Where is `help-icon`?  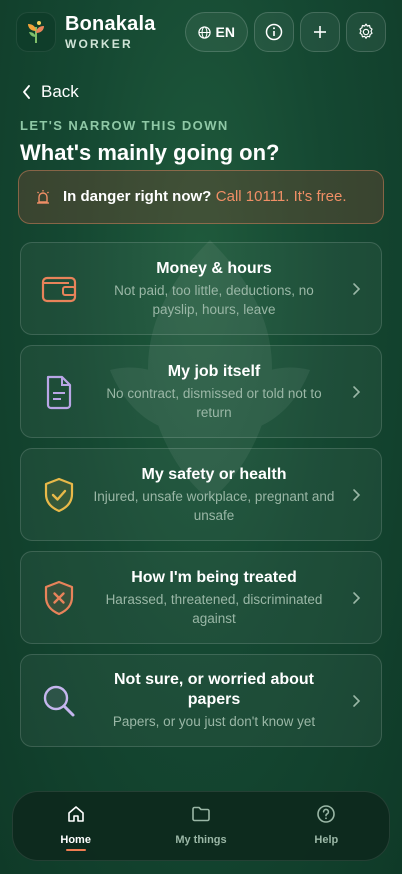
help-icon is located at coordinates (326, 814).